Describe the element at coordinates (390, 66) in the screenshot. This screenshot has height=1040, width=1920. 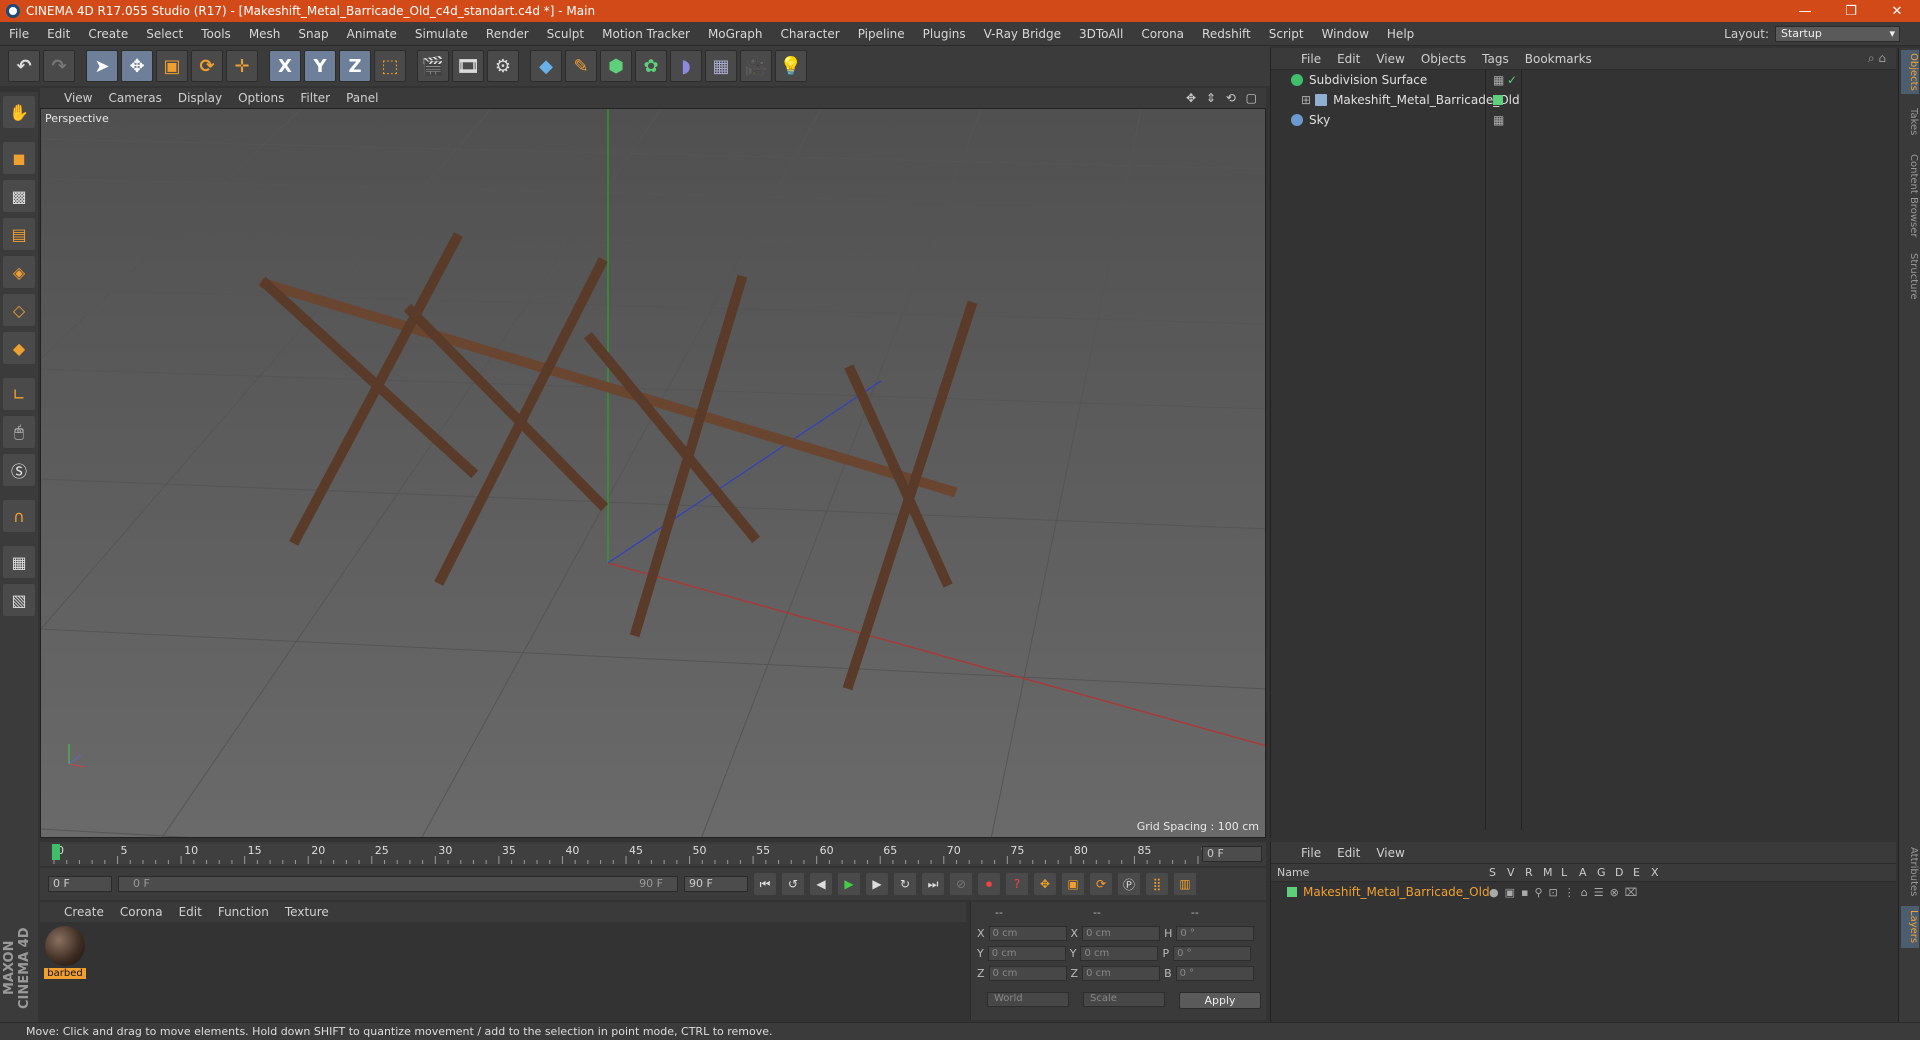
I see `coordinate-system-icon: ⬚` at that location.